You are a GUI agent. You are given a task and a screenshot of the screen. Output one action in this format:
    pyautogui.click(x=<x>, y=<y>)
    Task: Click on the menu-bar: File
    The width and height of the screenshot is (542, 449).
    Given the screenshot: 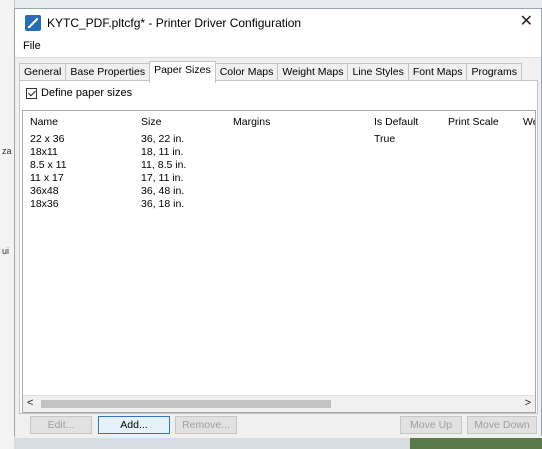 What is the action you would take?
    pyautogui.click(x=278, y=47)
    